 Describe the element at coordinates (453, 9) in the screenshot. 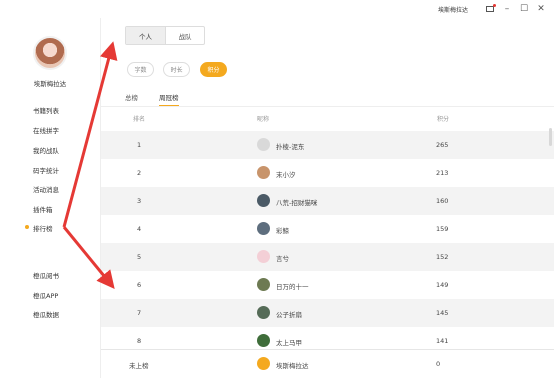

I see `titlebar-username: 埃斯梅拉达` at that location.